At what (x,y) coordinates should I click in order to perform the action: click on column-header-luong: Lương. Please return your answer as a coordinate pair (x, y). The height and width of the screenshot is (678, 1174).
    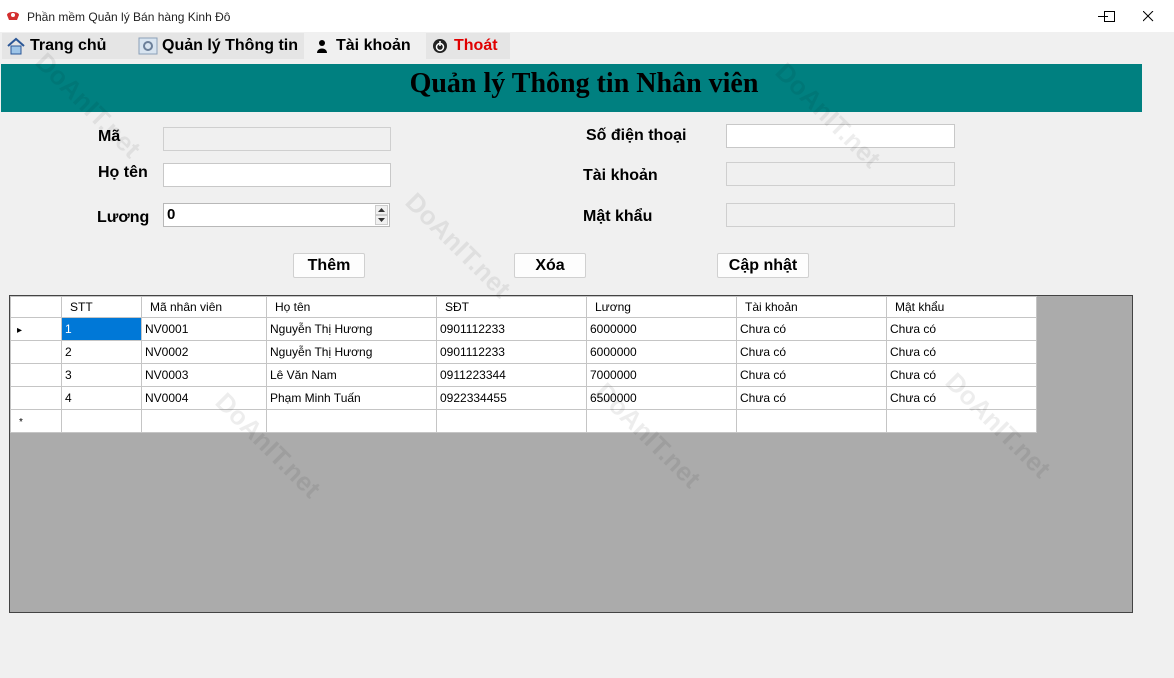
    Looking at the image, I should click on (661, 307).